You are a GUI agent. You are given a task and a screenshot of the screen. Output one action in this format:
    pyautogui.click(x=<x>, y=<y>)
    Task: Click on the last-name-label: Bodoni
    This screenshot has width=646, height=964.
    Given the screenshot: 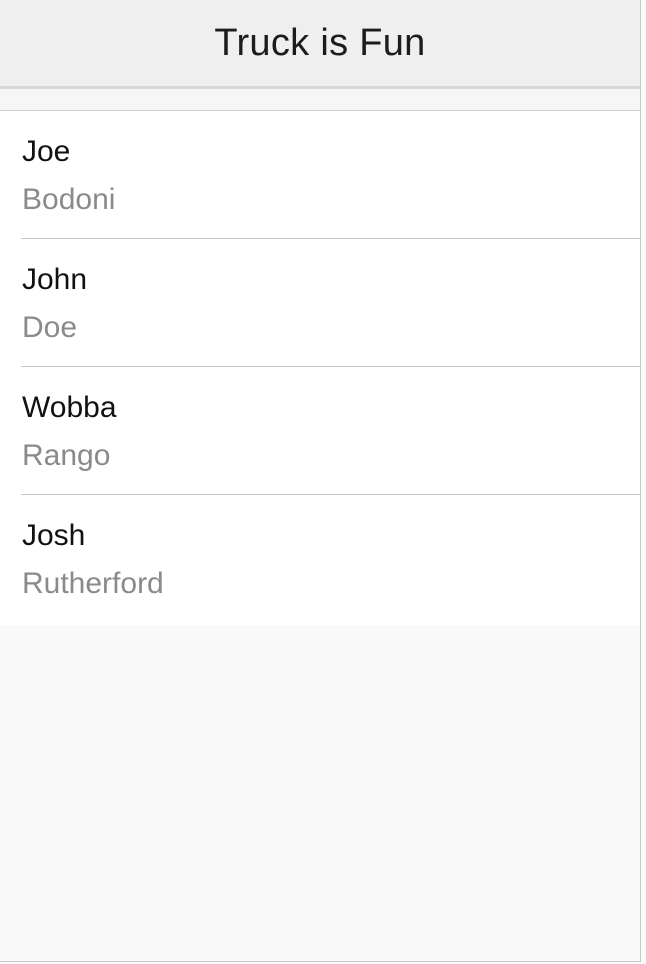 What is the action you would take?
    pyautogui.click(x=69, y=199)
    